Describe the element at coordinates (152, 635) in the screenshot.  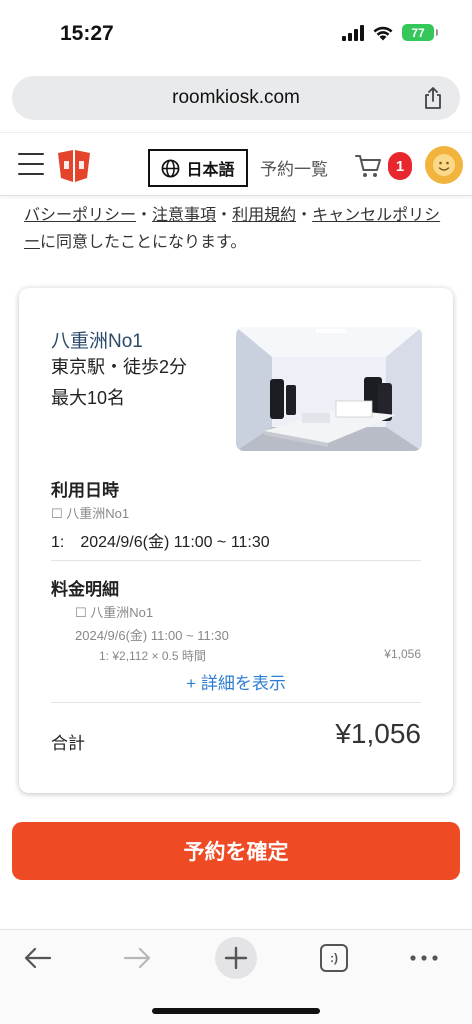
I see `fee-datetime: 2024/9/6(金) 11:00 ~ 11:30` at that location.